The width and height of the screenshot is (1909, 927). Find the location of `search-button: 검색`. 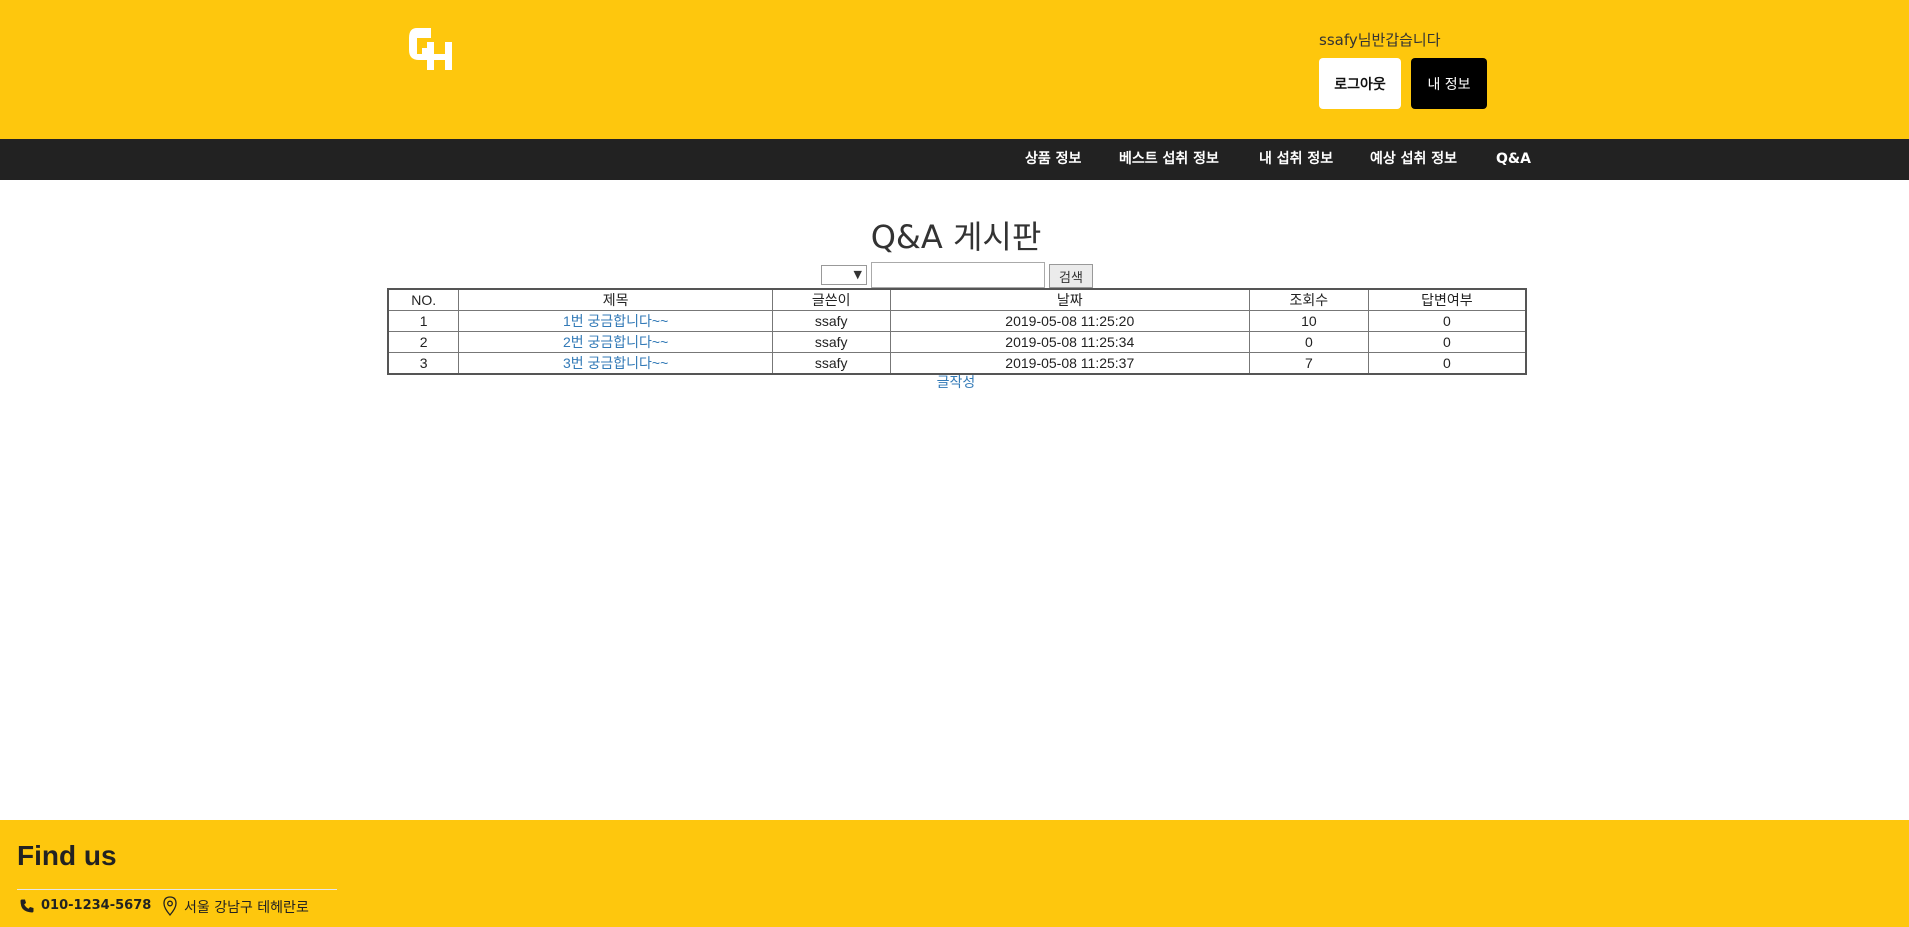

search-button: 검색 is located at coordinates (1071, 276).